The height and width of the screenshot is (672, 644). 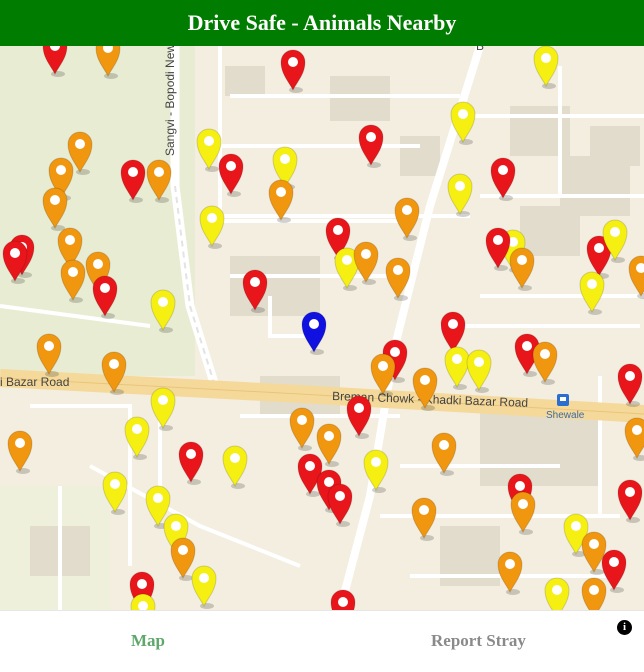 What do you see at coordinates (322, 641) in the screenshot?
I see `bottom-nav: Map Report Stray i` at bounding box center [322, 641].